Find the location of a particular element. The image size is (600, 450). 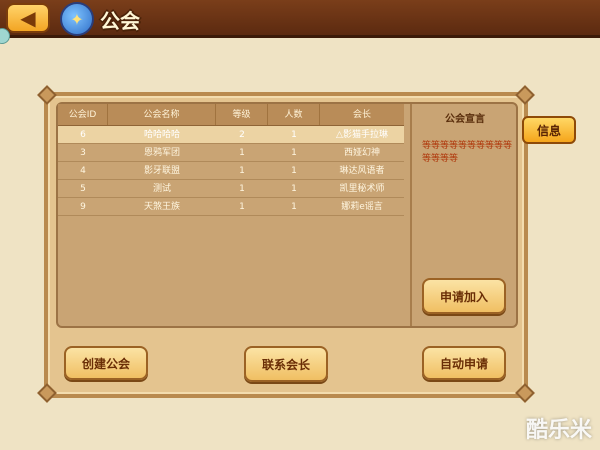

watermark-logo: 酷乐米 is located at coordinates (558, 430).